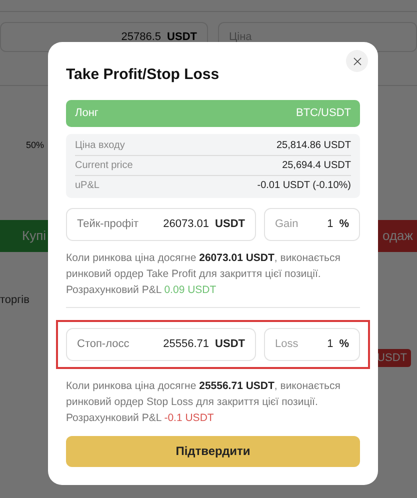  Describe the element at coordinates (35, 145) in the screenshot. I see `slider-label: 50%` at that location.